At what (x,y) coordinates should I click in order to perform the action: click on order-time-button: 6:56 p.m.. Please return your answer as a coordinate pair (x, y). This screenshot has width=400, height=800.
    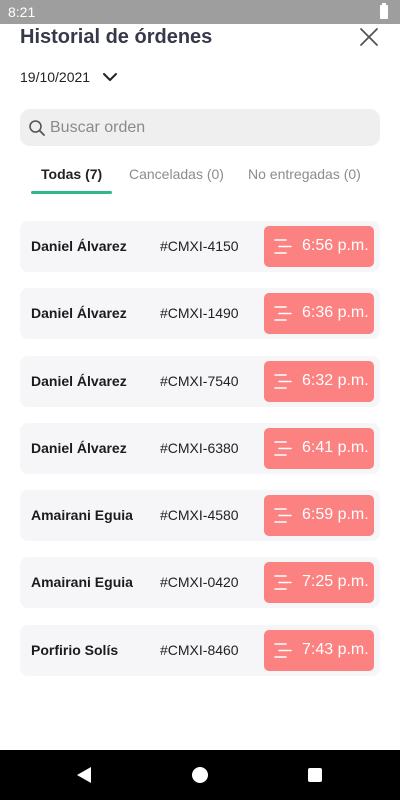
    Looking at the image, I should click on (319, 246).